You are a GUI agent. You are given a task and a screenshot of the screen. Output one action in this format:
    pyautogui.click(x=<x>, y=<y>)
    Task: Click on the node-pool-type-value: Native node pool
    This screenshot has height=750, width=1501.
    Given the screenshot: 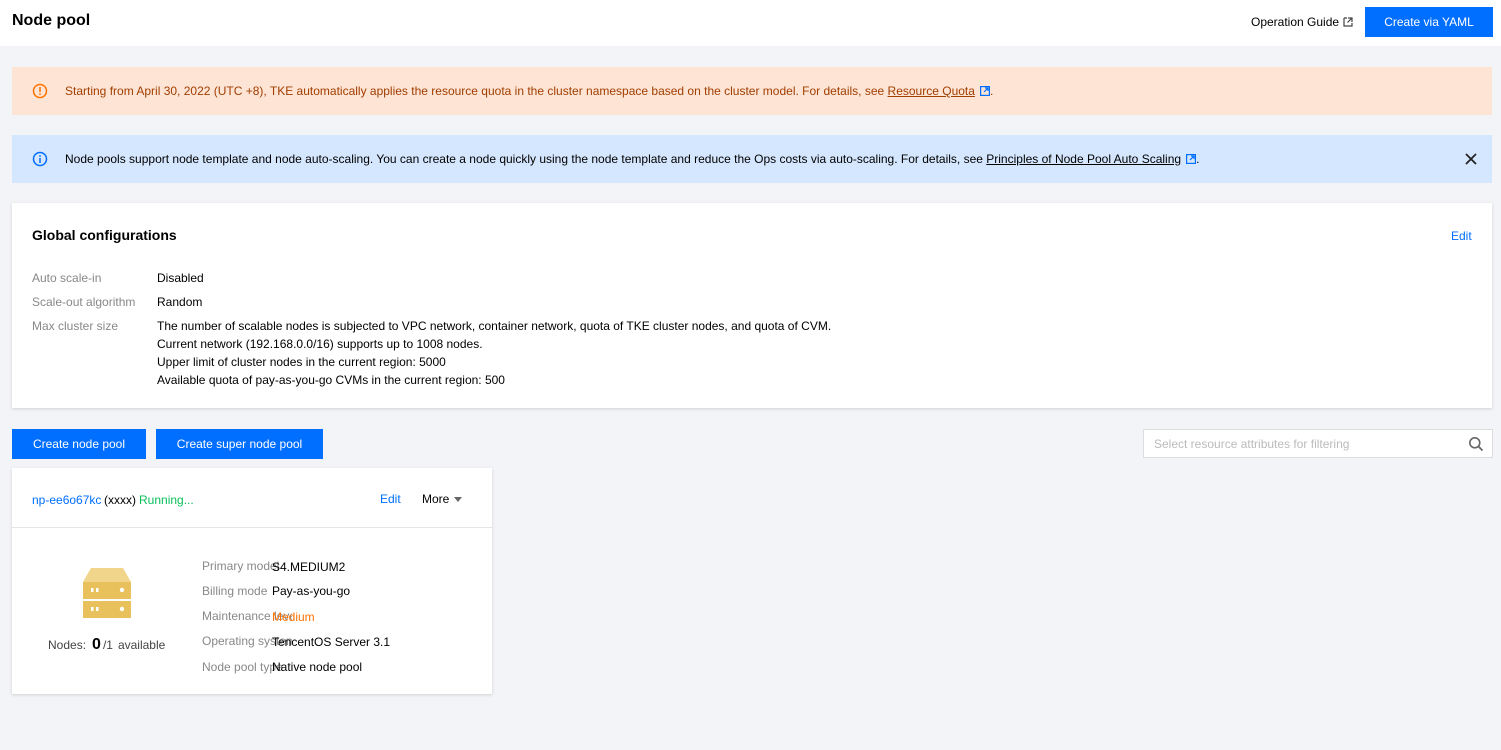 What is the action you would take?
    pyautogui.click(x=317, y=667)
    